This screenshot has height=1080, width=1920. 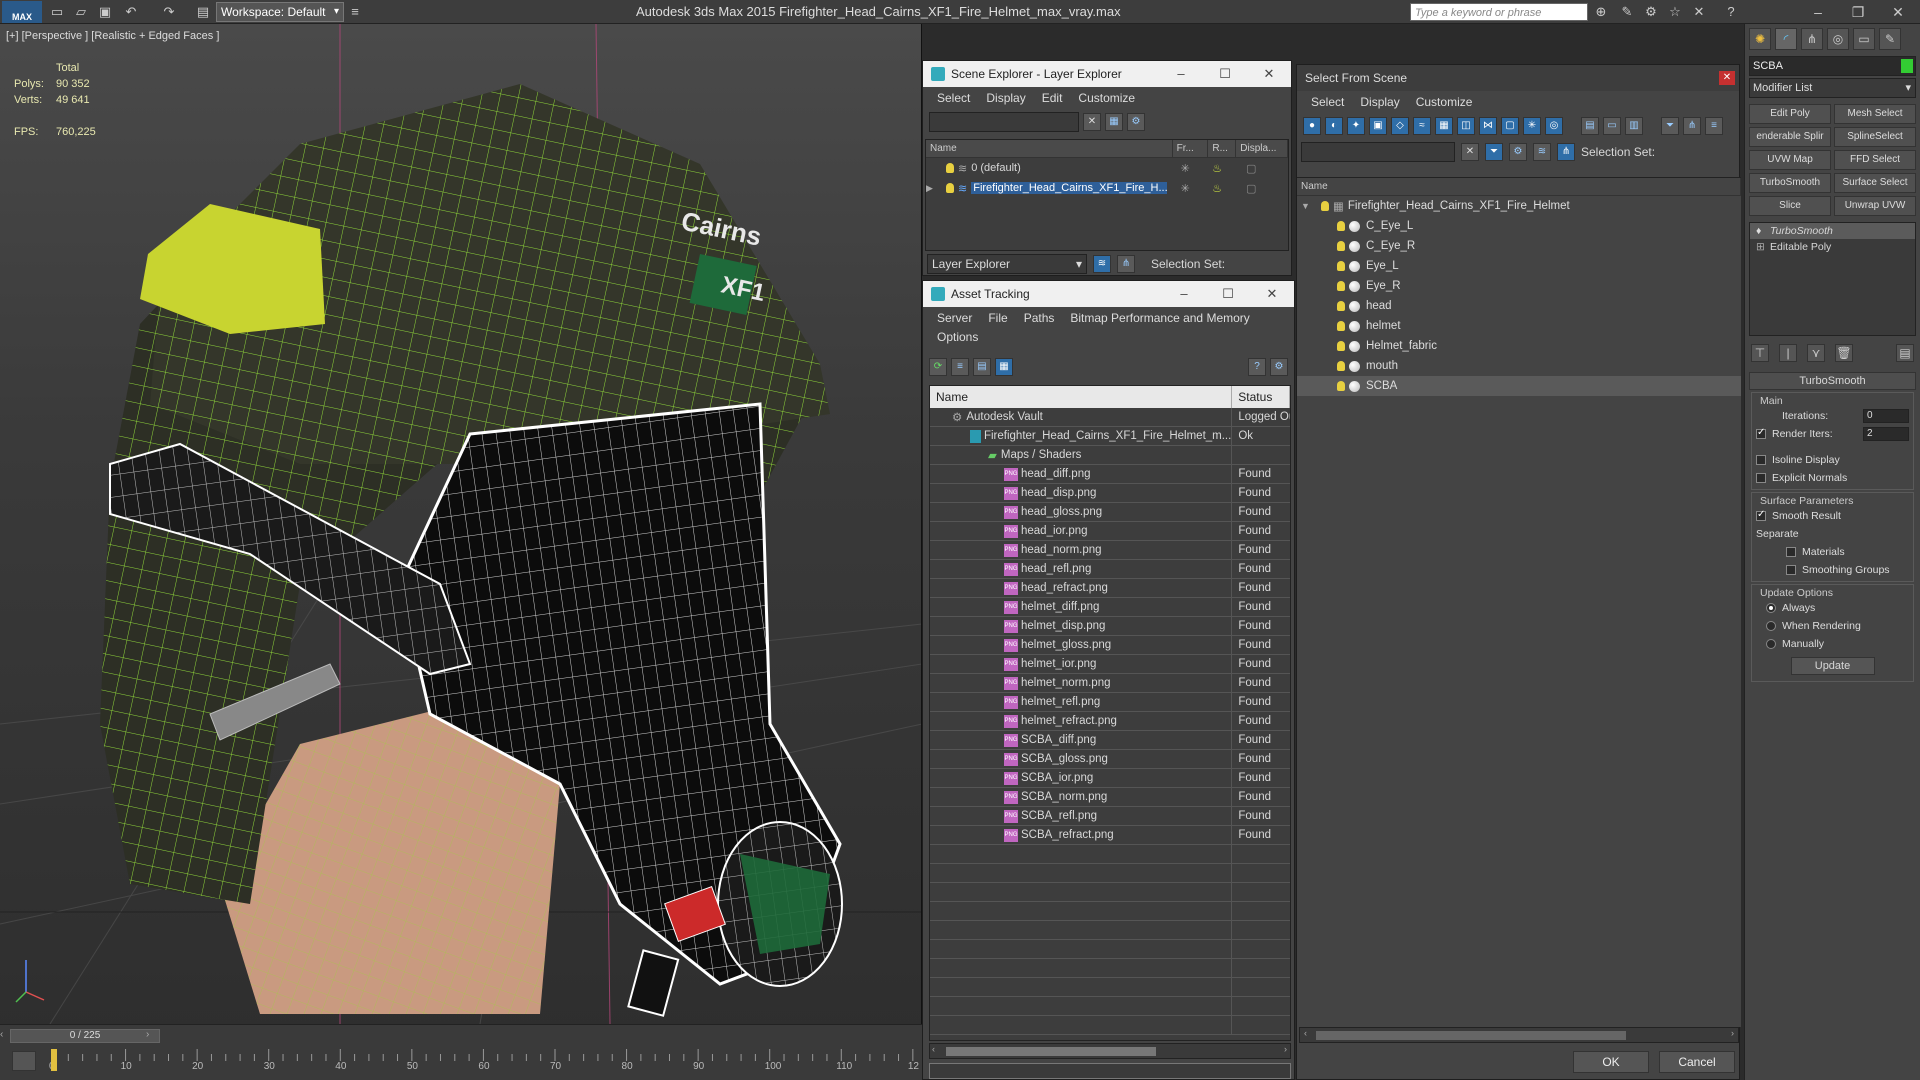 What do you see at coordinates (355, 12) in the screenshot?
I see `workspace-menu-icon: ≡` at bounding box center [355, 12].